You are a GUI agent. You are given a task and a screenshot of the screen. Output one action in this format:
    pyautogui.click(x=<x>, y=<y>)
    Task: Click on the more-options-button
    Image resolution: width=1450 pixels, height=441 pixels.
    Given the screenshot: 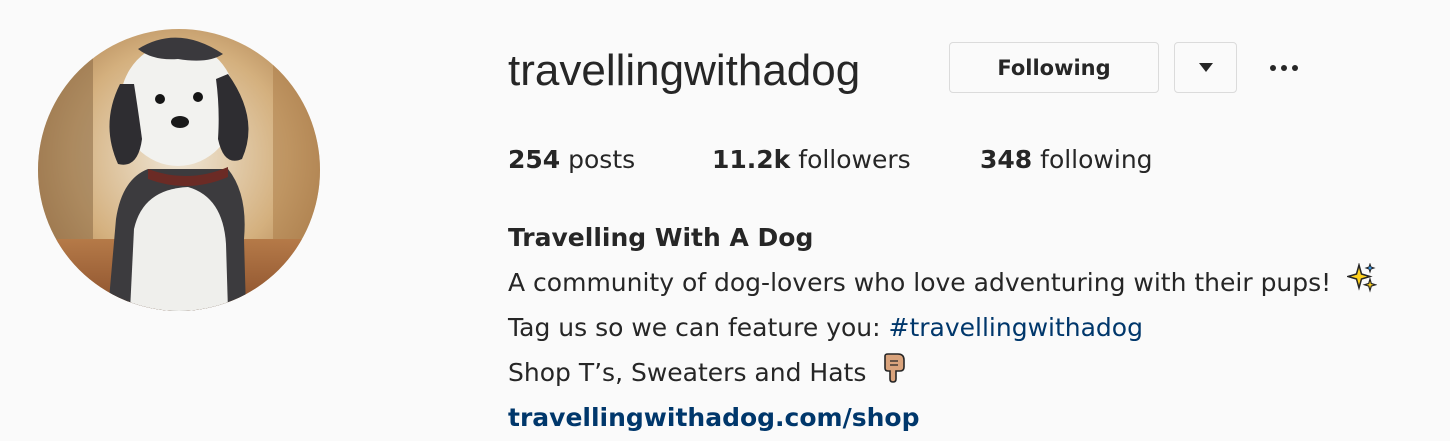 What is the action you would take?
    pyautogui.click(x=1284, y=68)
    